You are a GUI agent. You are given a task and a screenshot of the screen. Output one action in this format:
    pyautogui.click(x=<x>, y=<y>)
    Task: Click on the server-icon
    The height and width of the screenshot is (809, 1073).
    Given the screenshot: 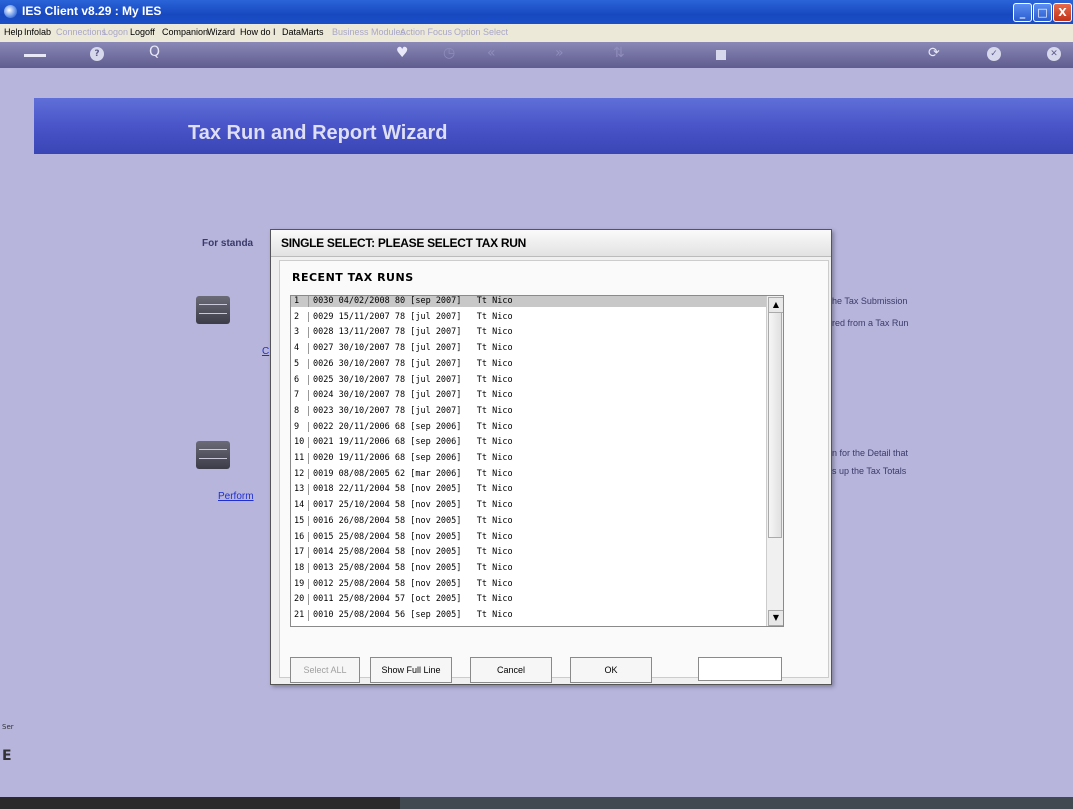 What is the action you would take?
    pyautogui.click(x=213, y=310)
    